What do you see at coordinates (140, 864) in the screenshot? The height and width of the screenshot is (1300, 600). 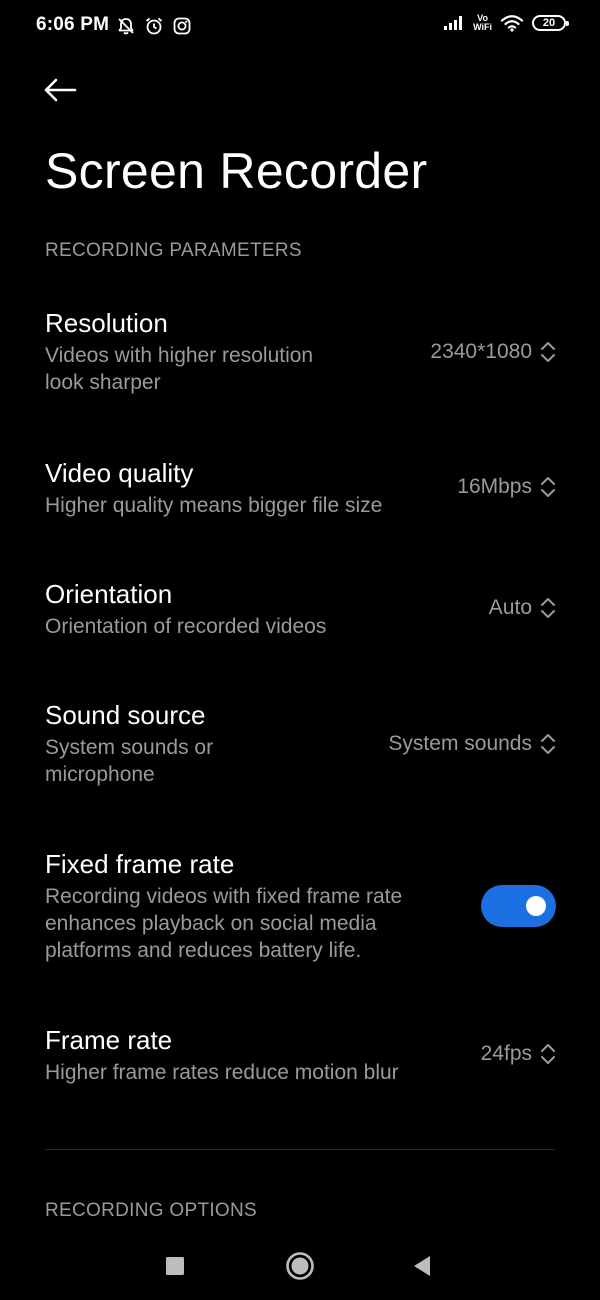 I see `setting-fixed-frame-rate-title: Fixed frame rate` at bounding box center [140, 864].